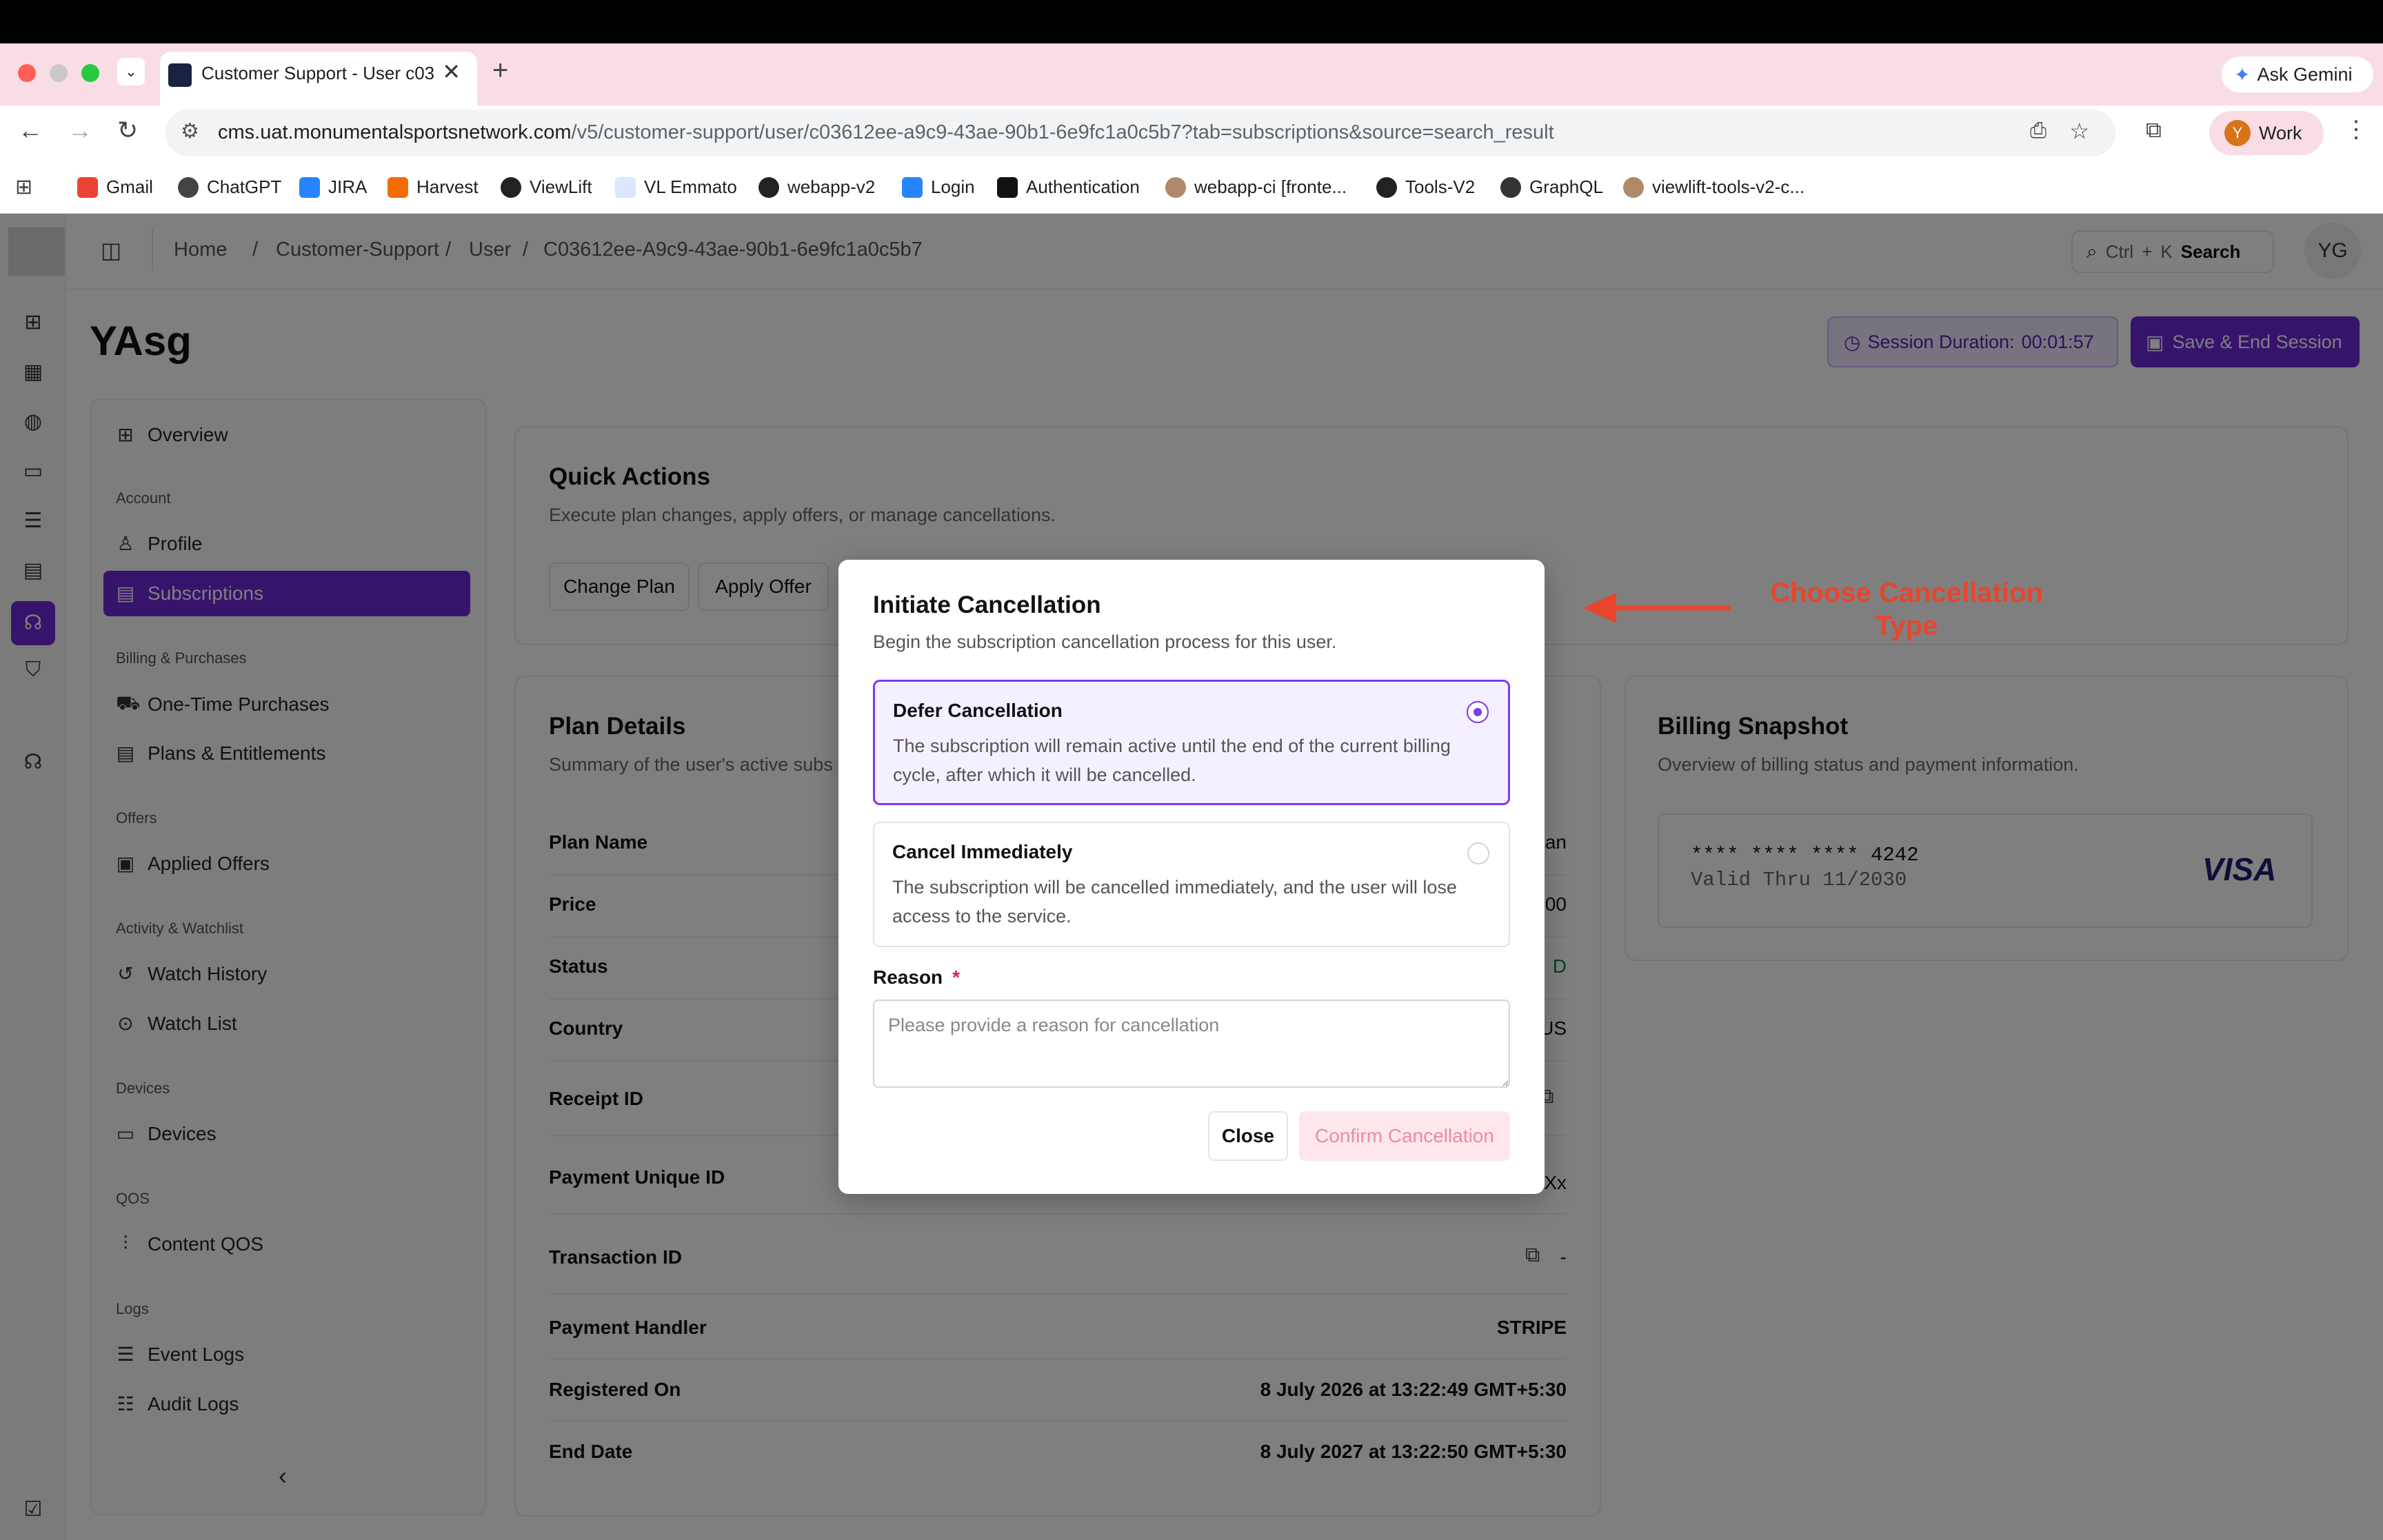  I want to click on radio-unselected, so click(1478, 853).